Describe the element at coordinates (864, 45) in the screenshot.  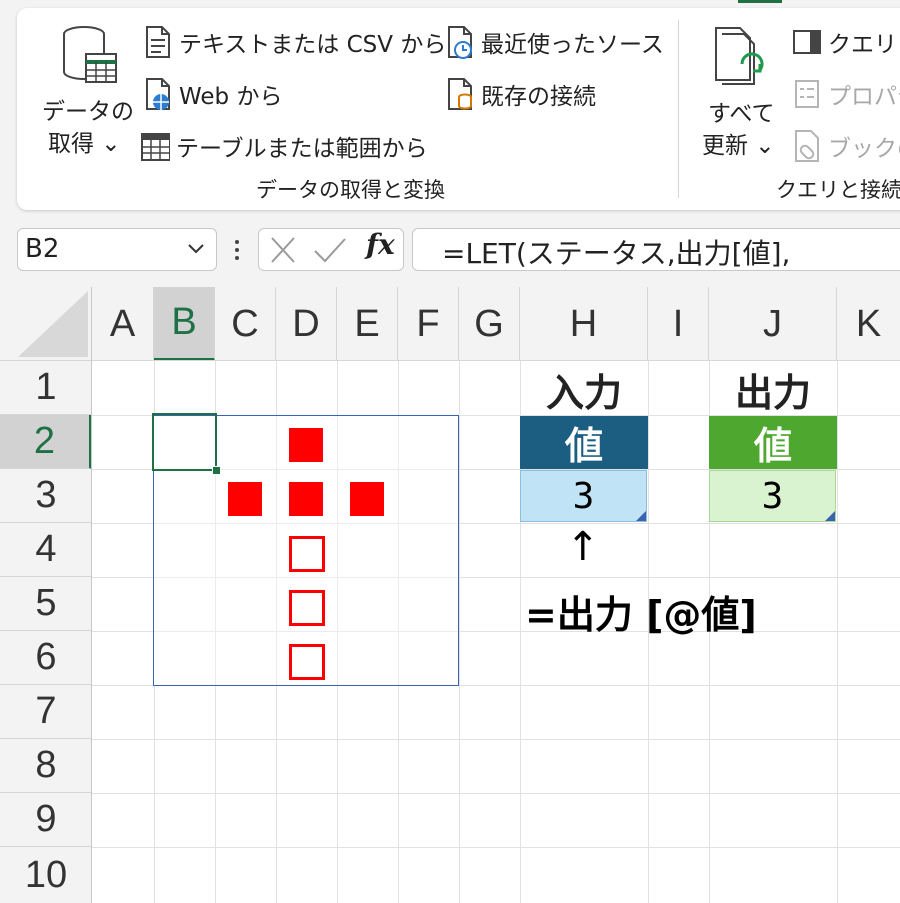
I see `queries-connections-label: クエリと接` at that location.